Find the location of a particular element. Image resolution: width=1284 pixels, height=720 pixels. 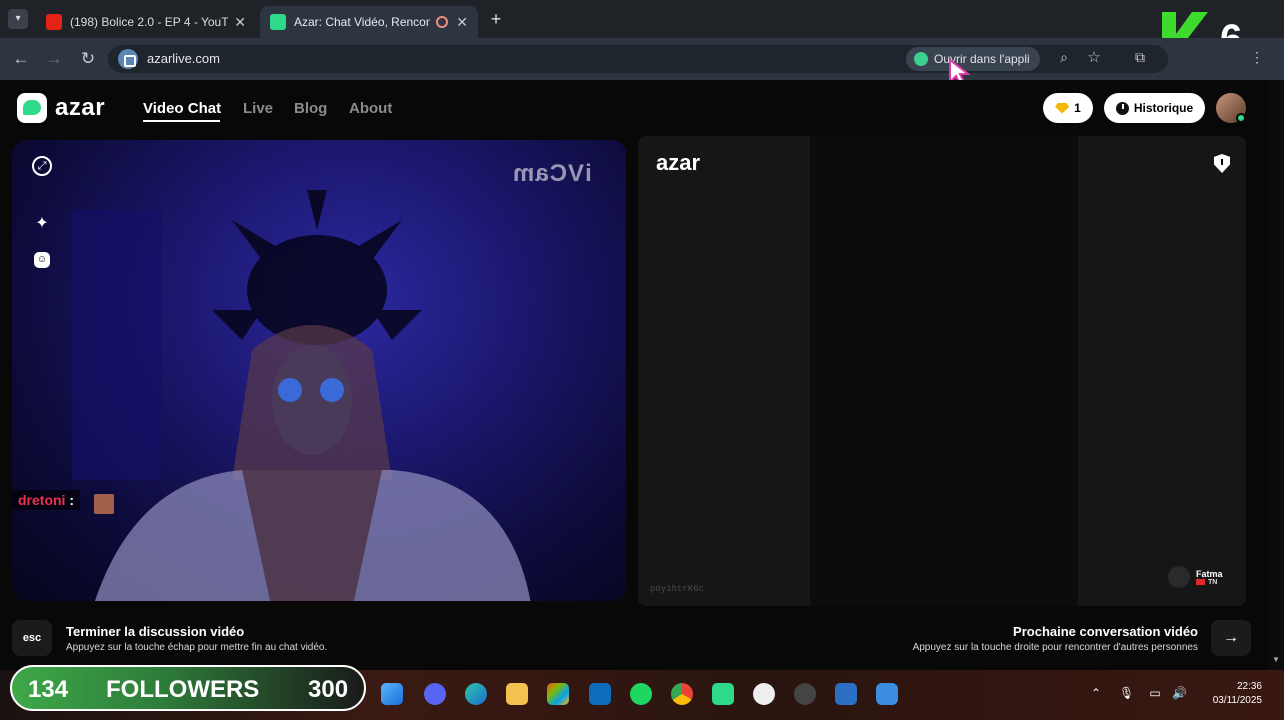

gem-icon is located at coordinates (1062, 108).